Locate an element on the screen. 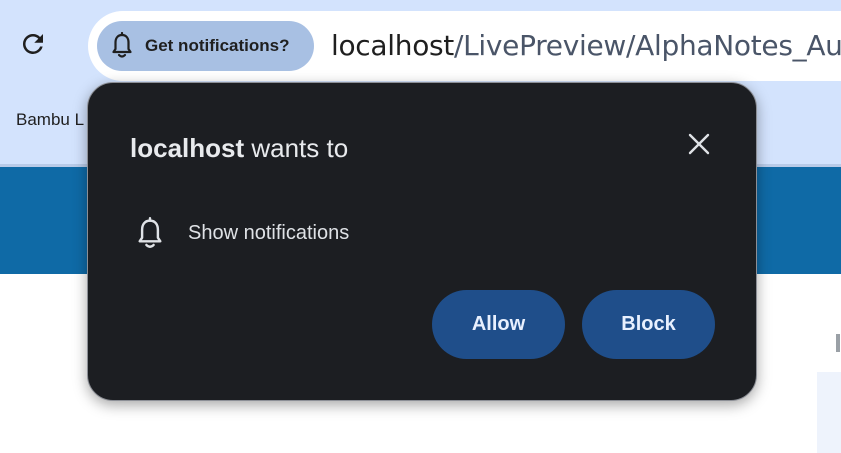 This screenshot has height=453, width=841. url-text: localhost/LivePreview/AlphaNotes_Auth is located at coordinates (586, 46).